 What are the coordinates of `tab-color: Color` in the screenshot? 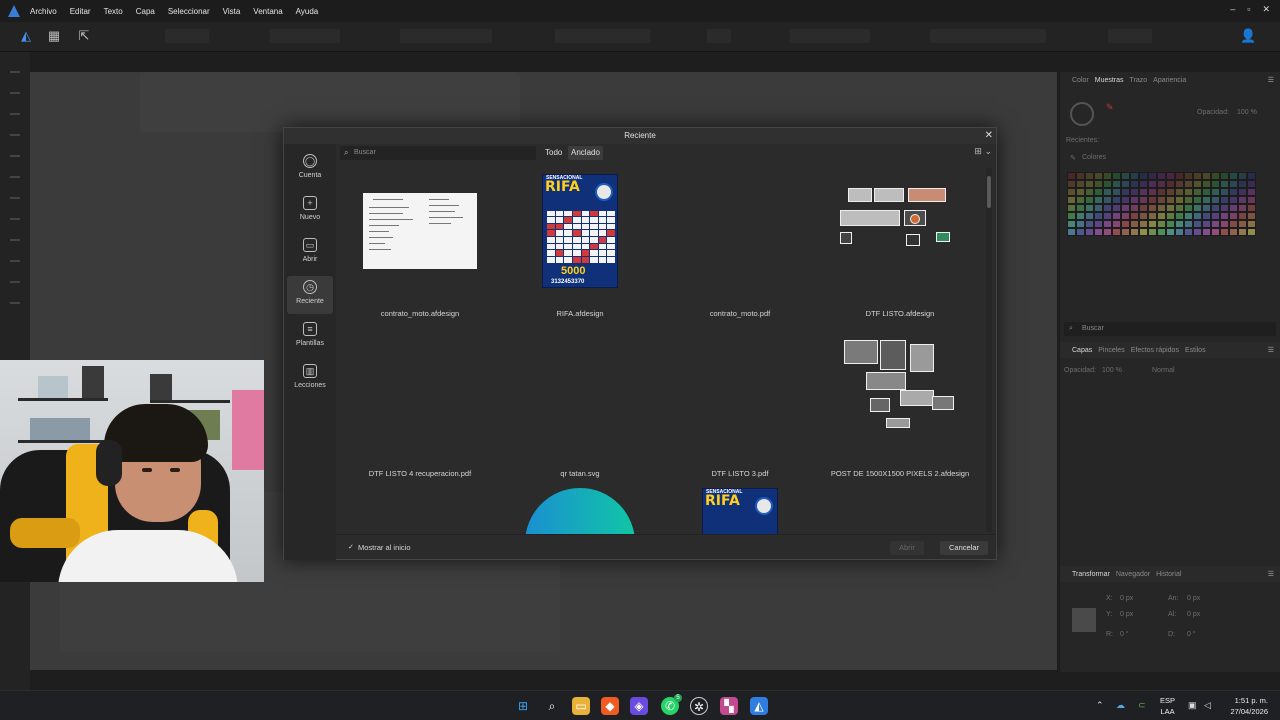 It's located at (1080, 80).